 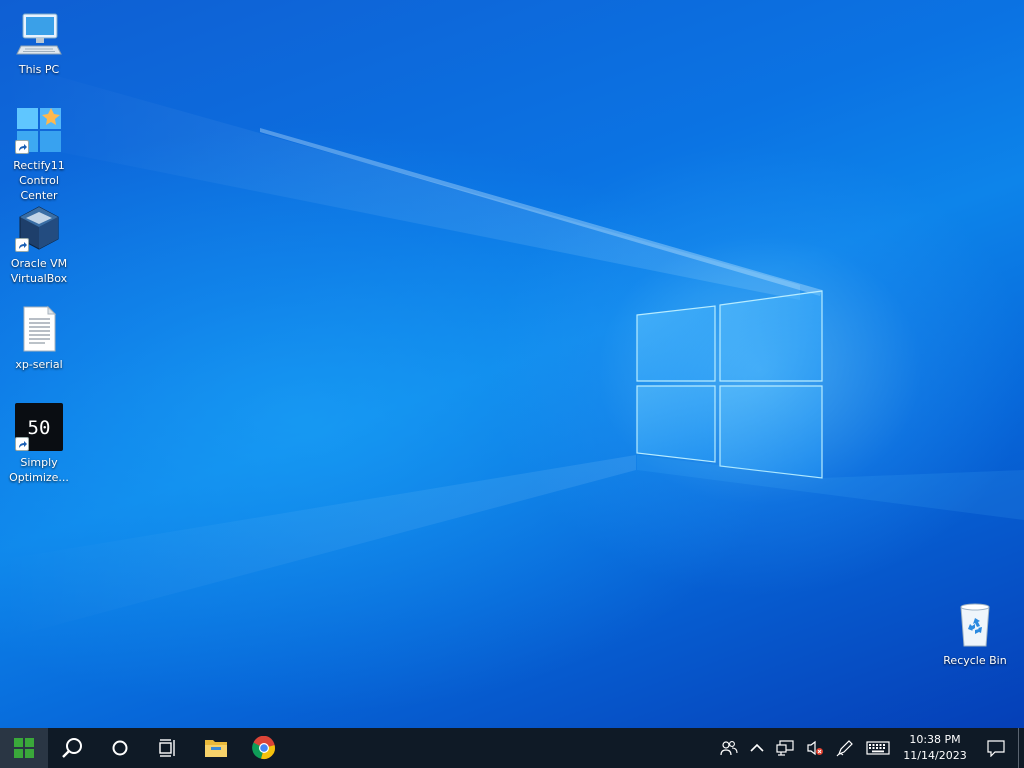 I want to click on pen-icon, so click(x=844, y=748).